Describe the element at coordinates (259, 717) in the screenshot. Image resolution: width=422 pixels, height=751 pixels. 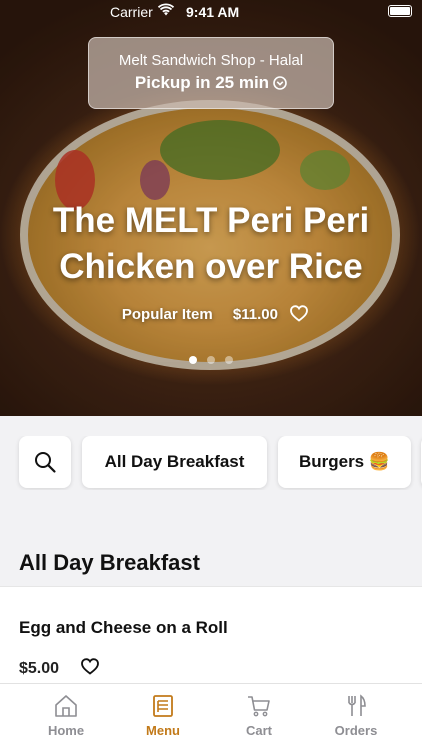
I see `tab-cart: Cart` at that location.